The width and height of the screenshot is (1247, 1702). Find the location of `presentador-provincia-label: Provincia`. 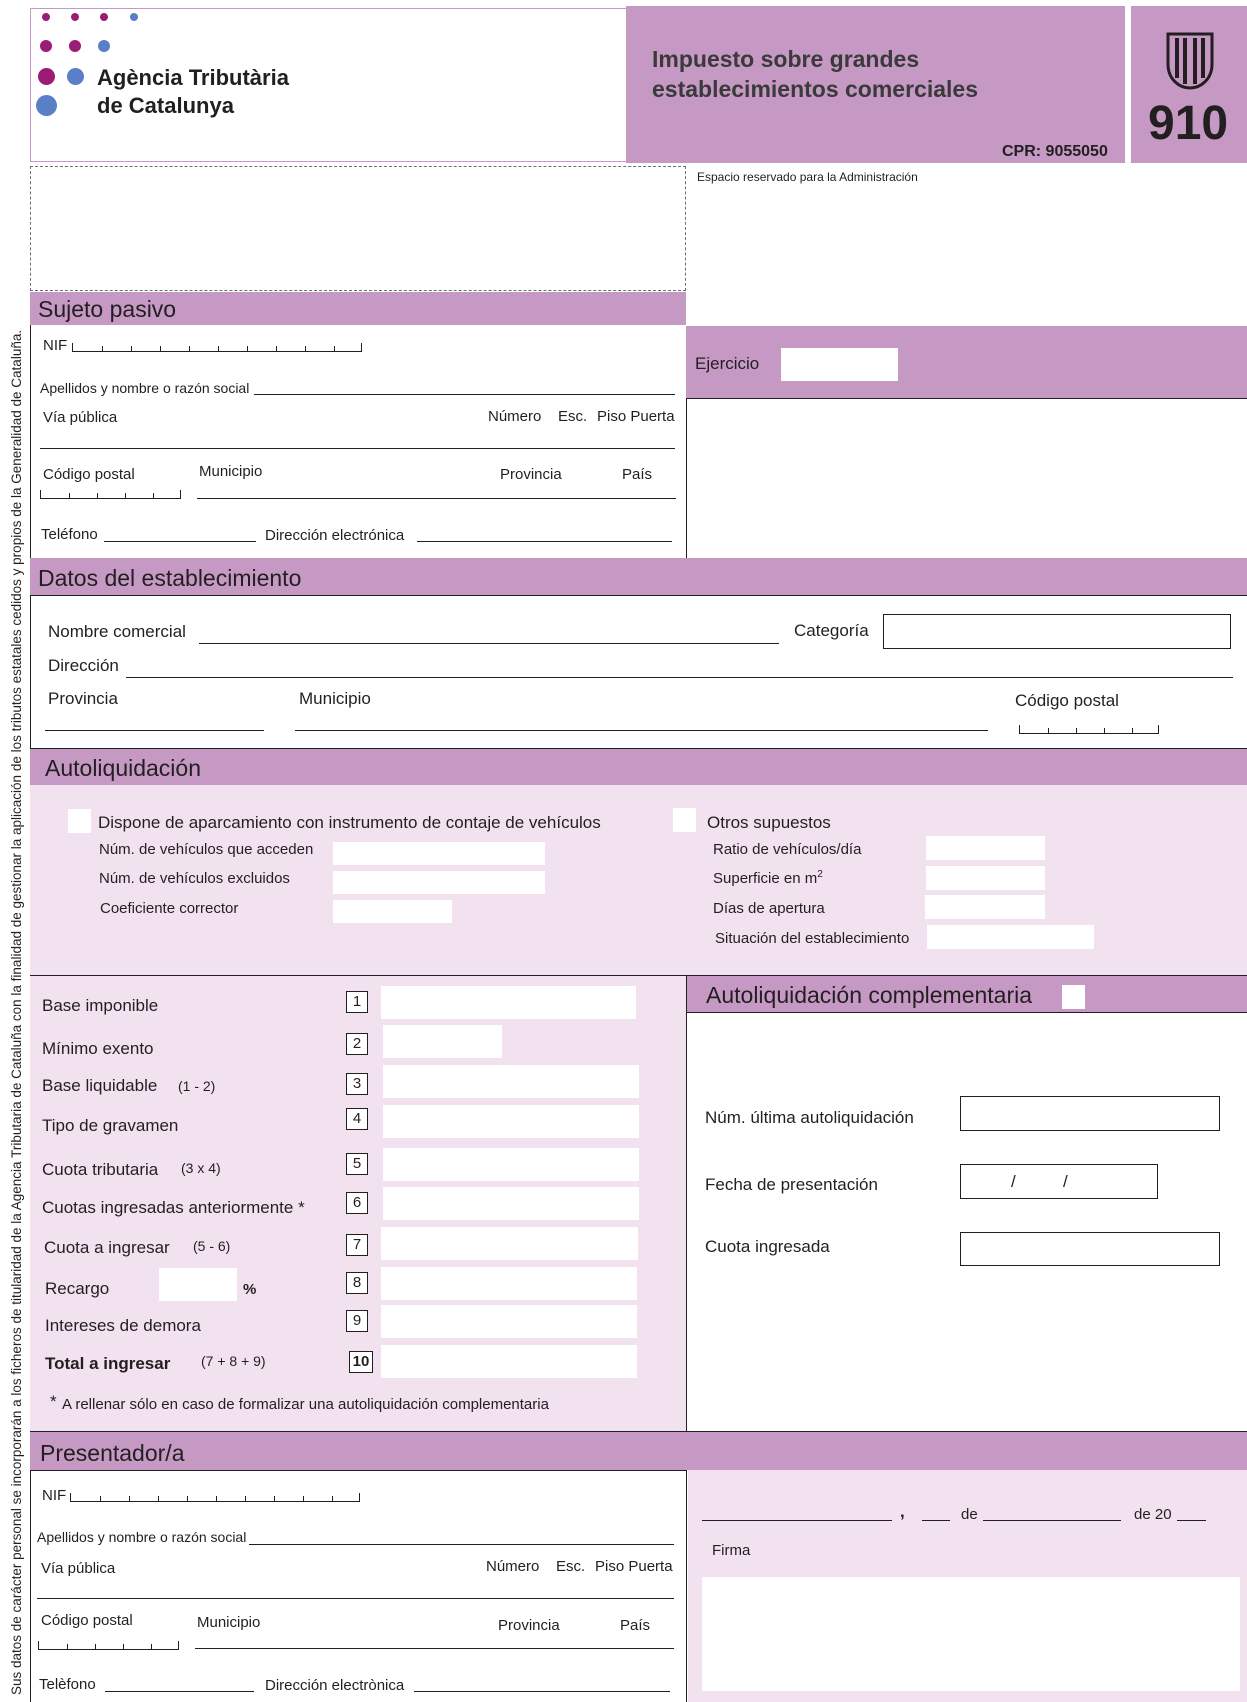

presentador-provincia-label: Provincia is located at coordinates (529, 1625).